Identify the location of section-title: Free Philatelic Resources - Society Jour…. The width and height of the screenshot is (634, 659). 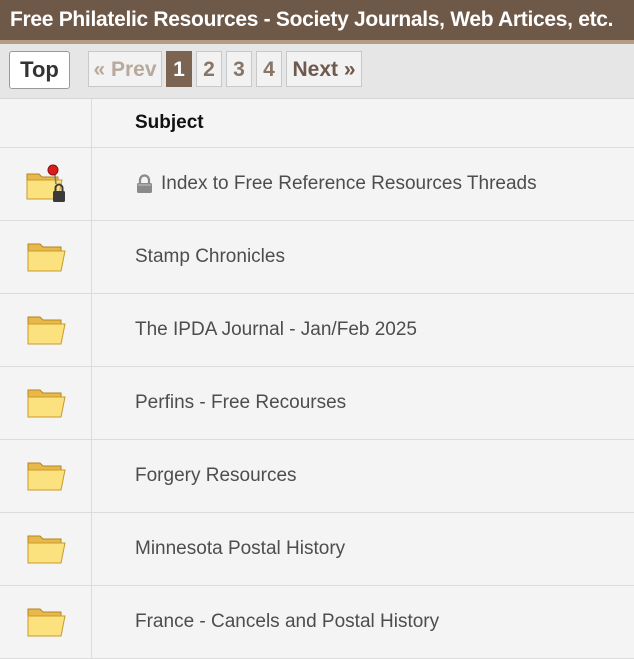
(312, 19).